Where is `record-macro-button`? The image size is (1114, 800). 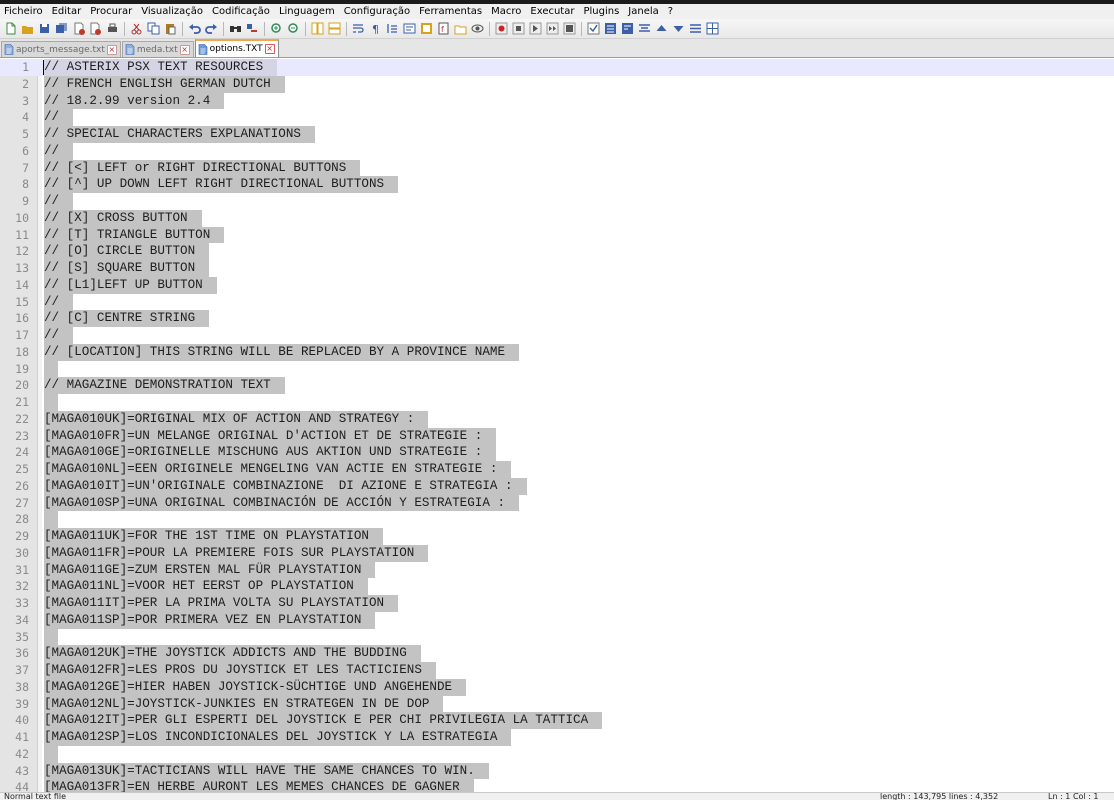
record-macro-button is located at coordinates (502, 29).